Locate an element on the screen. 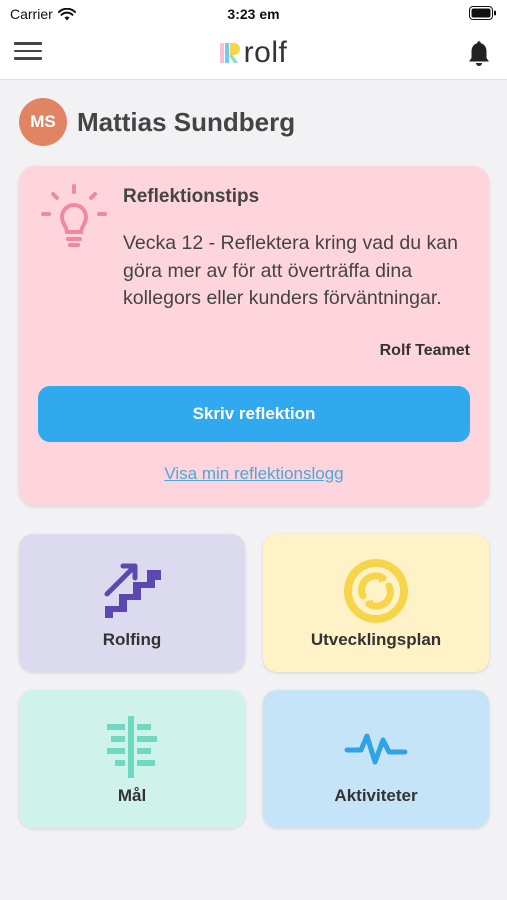  nav-bar: rolf is located at coordinates (253, 54).